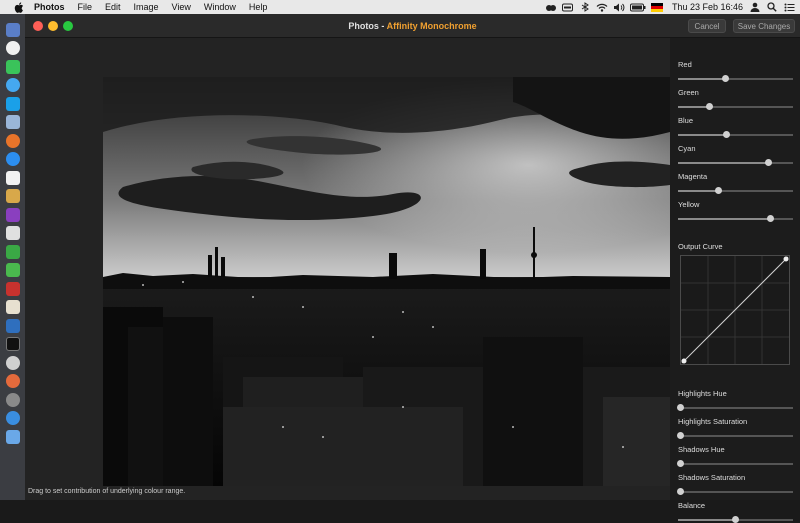  What do you see at coordinates (12, 381) in the screenshot?
I see `system-preferences-icon` at bounding box center [12, 381].